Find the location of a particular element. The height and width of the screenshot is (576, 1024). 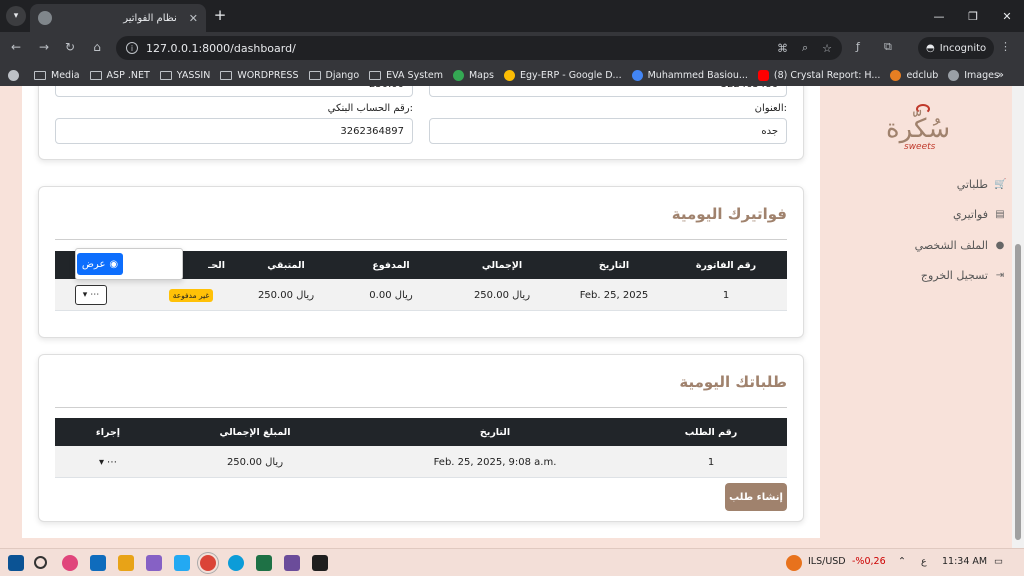

home-icon: ⌂ is located at coordinates (97, 47).